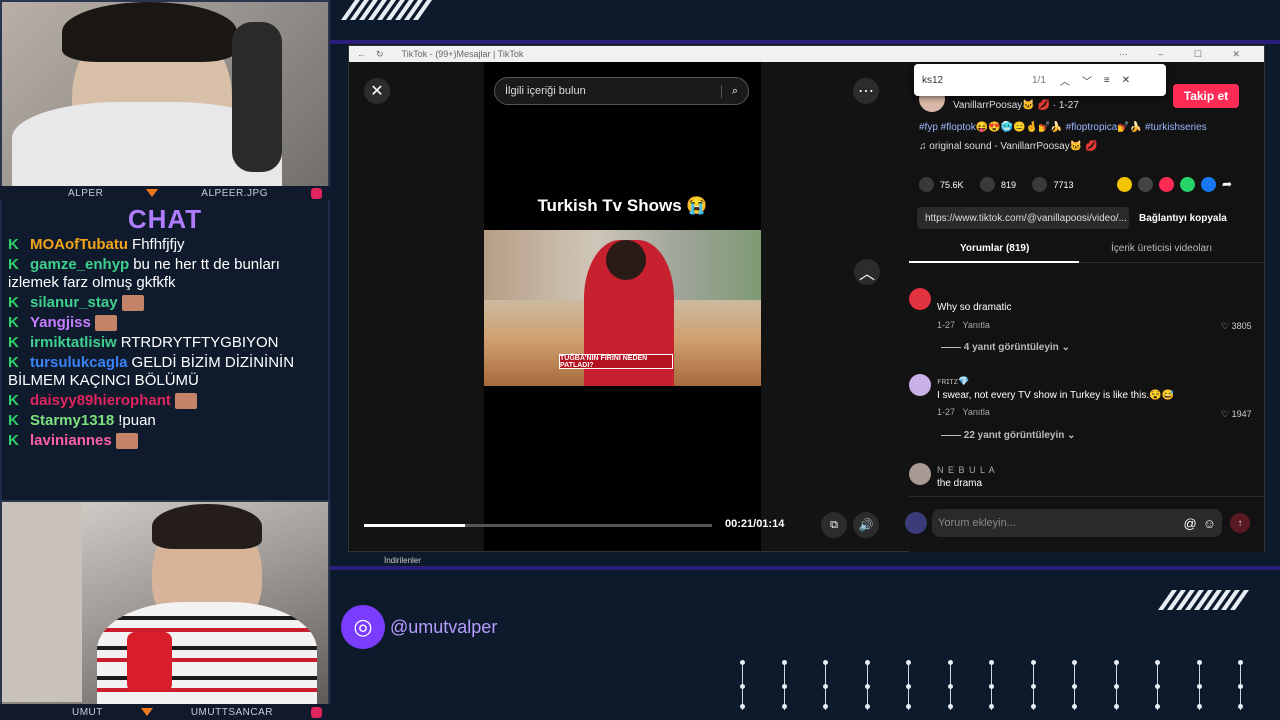 This screenshot has width=1280, height=720. Describe the element at coordinates (1241, 326) in the screenshot. I see `comment-like-count: 3805` at that location.